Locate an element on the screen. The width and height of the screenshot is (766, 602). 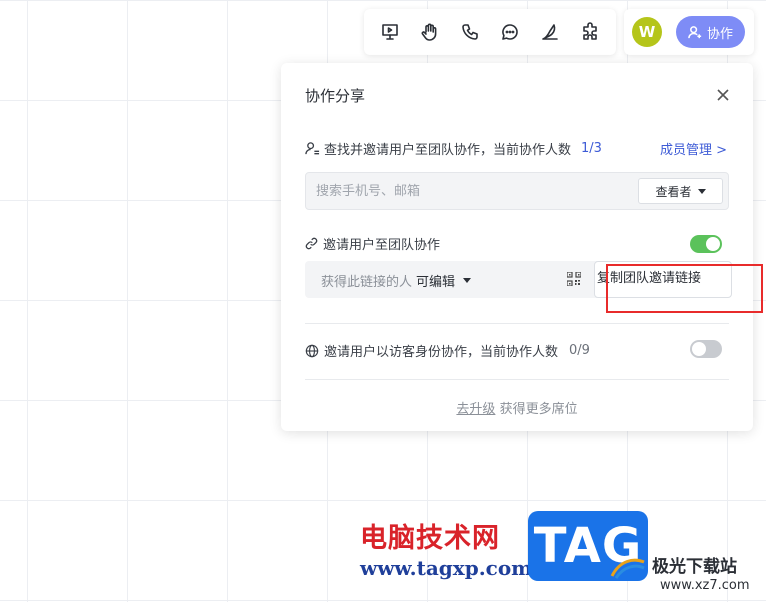
plugin-icon is located at coordinates (590, 31).